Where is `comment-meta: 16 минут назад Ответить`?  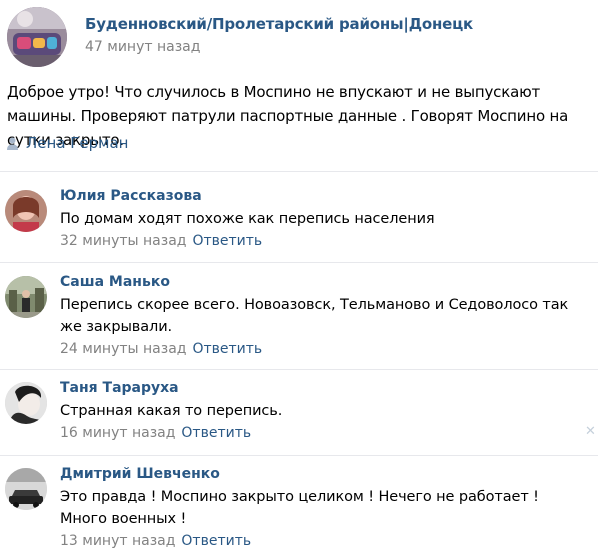
comment-meta: 16 минут назад Ответить is located at coordinates (155, 433).